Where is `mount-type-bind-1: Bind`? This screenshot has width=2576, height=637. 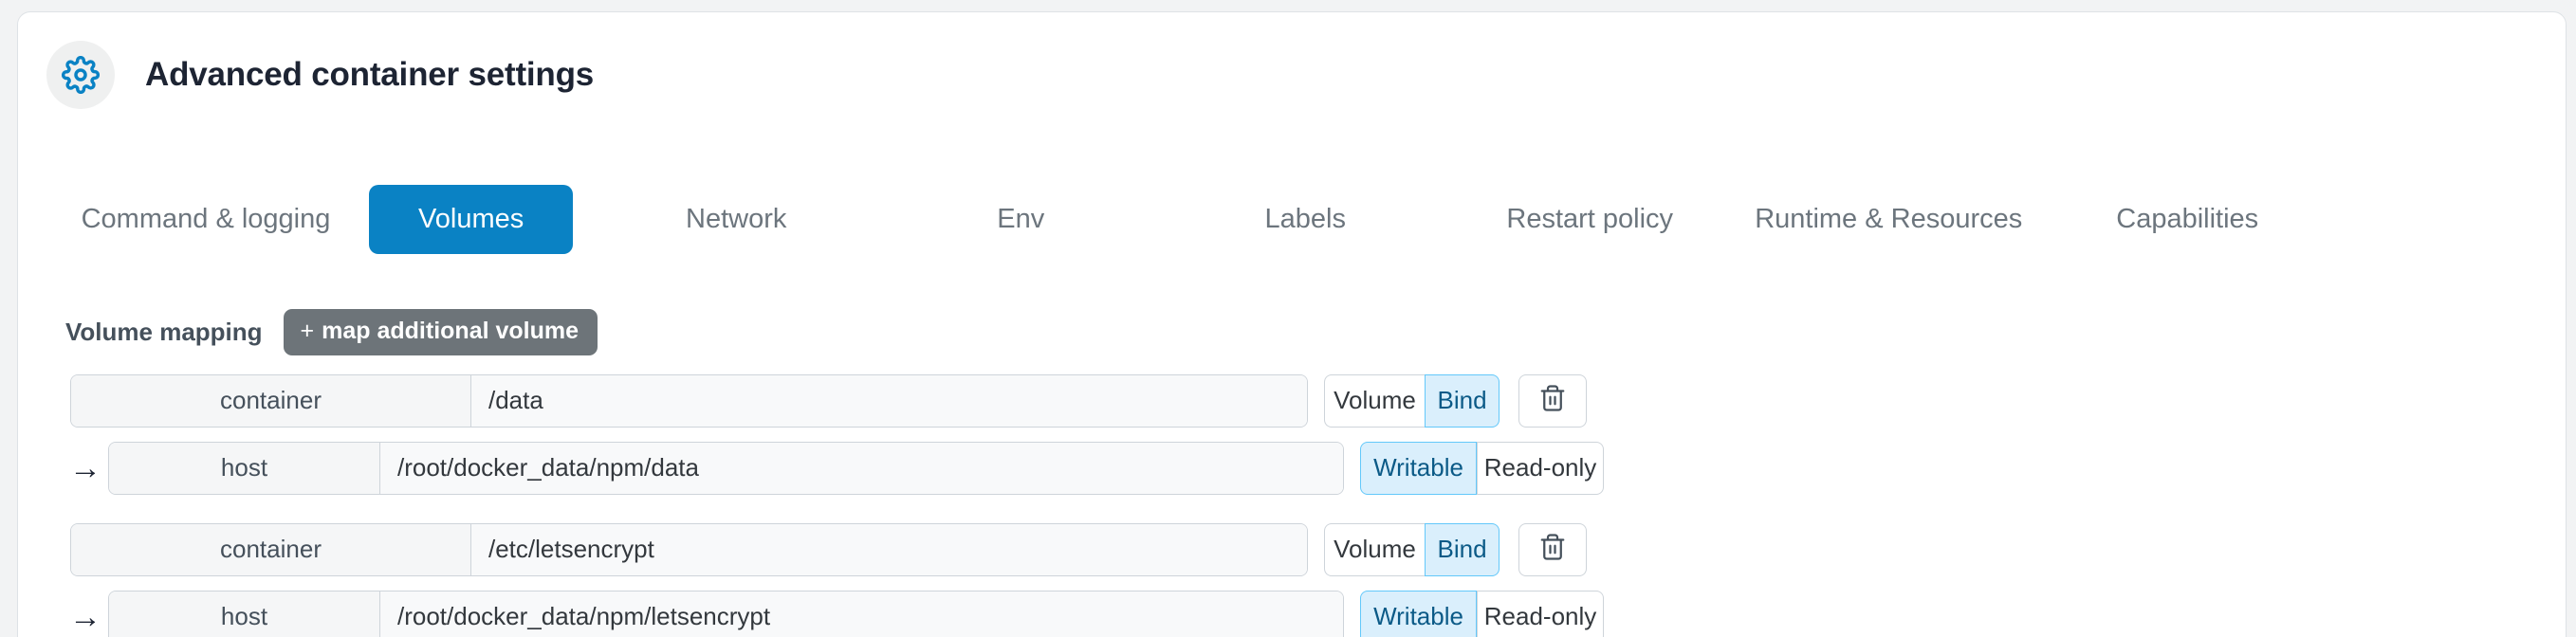
mount-type-bind-1: Bind is located at coordinates (1462, 400).